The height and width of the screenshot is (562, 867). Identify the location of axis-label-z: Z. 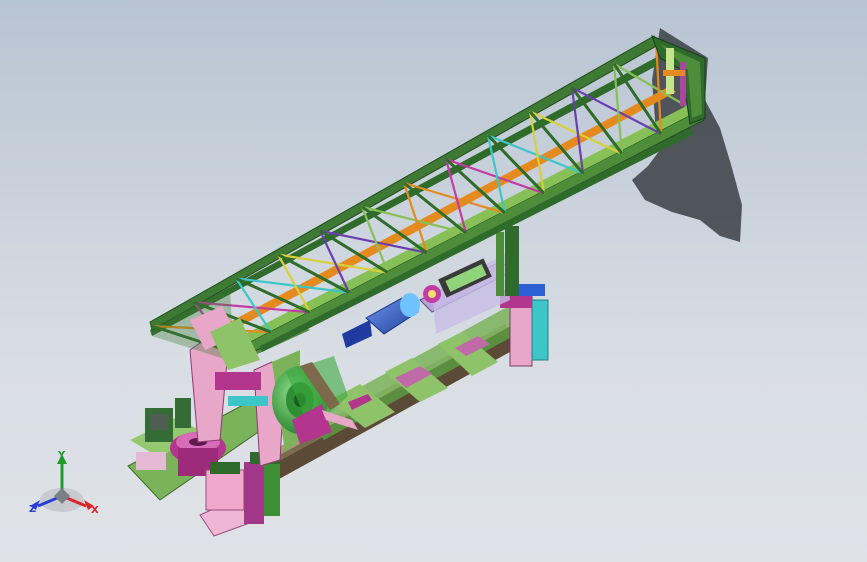
(33, 509).